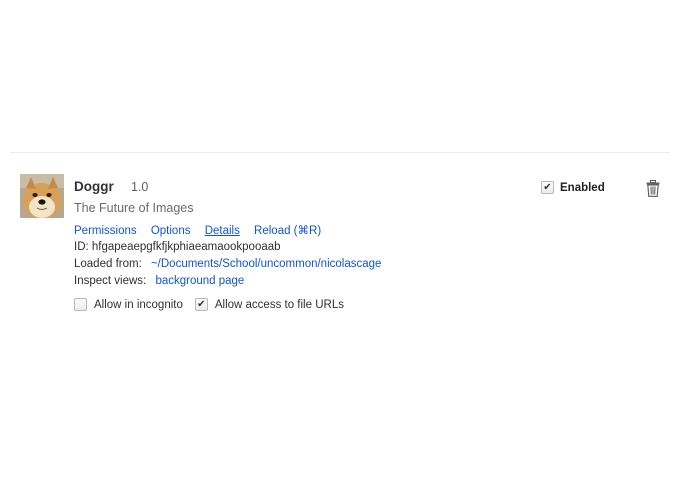 The image size is (695, 494). I want to click on extension-id: ID: hfgapeaepgfkfjkphiaeamaookpooaab, so click(177, 247).